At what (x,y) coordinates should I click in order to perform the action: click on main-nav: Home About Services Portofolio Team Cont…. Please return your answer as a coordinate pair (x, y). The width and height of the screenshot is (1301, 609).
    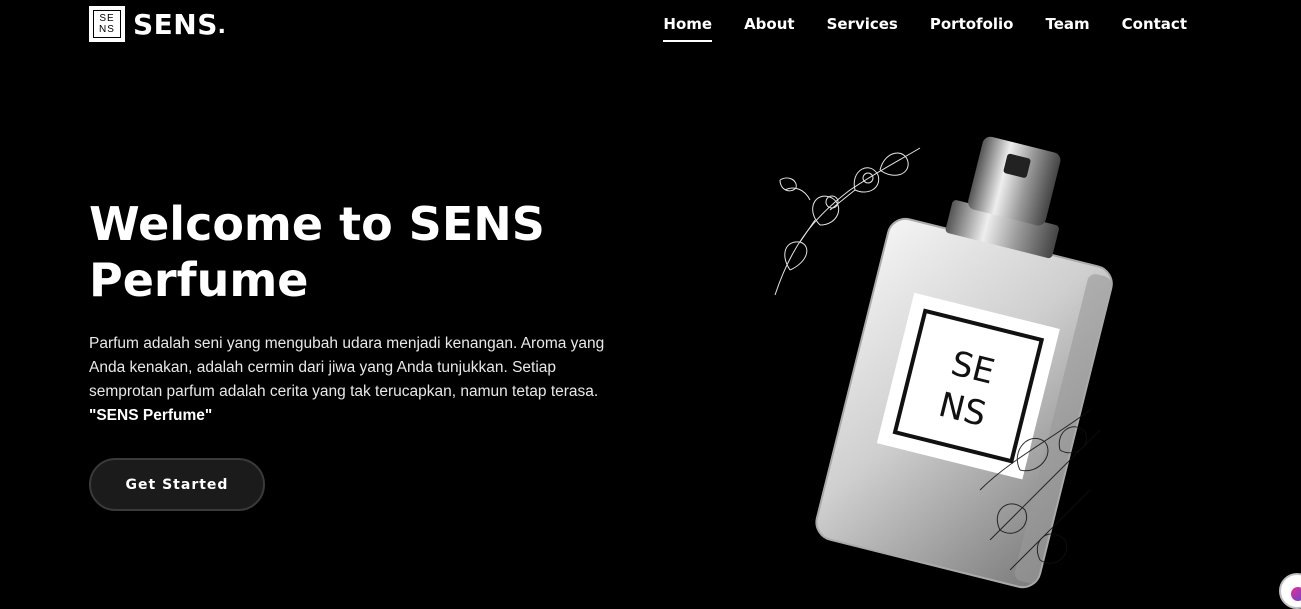
    Looking at the image, I should click on (925, 28).